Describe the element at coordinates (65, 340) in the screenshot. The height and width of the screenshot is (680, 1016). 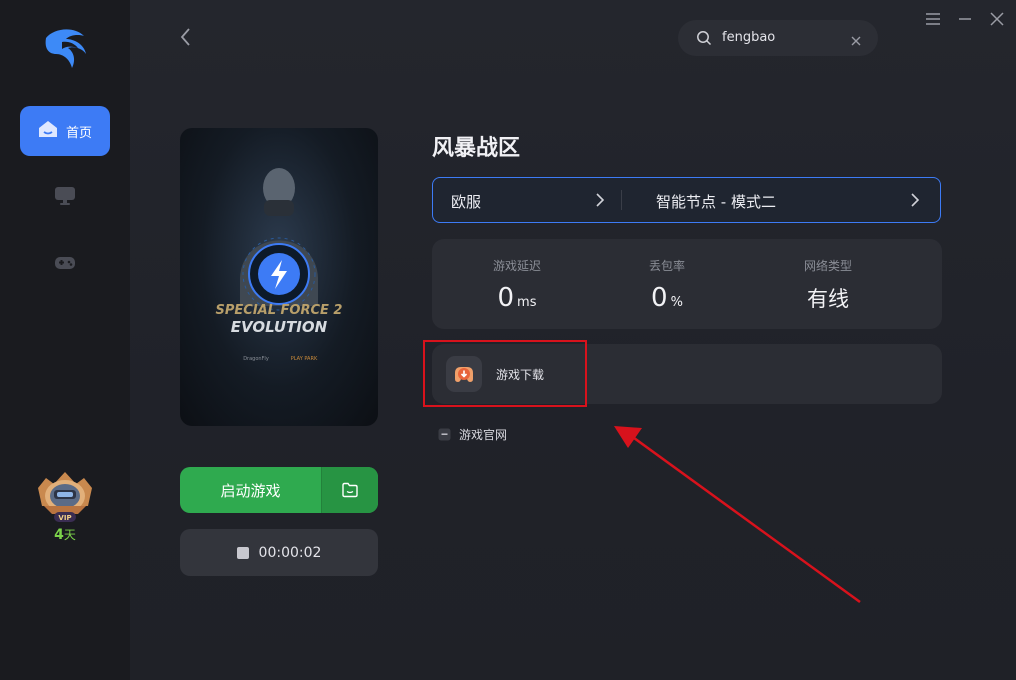
I see `sidebar: 首页 VIP 4天` at that location.